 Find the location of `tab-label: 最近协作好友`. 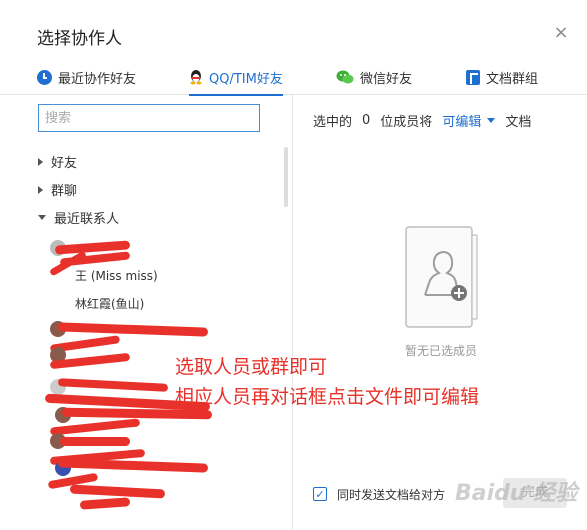

tab-label: 最近协作好友 is located at coordinates (97, 79).